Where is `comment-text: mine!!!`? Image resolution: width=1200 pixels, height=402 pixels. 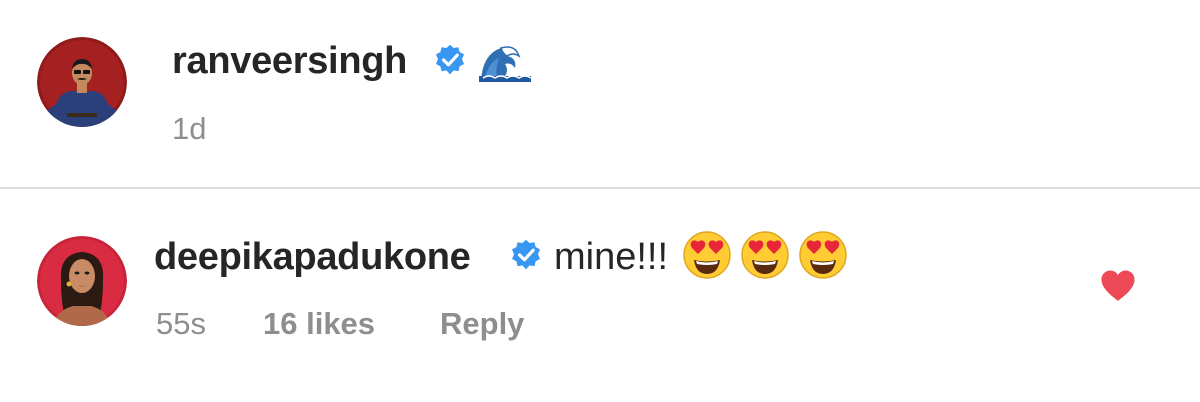 comment-text: mine!!! is located at coordinates (611, 257).